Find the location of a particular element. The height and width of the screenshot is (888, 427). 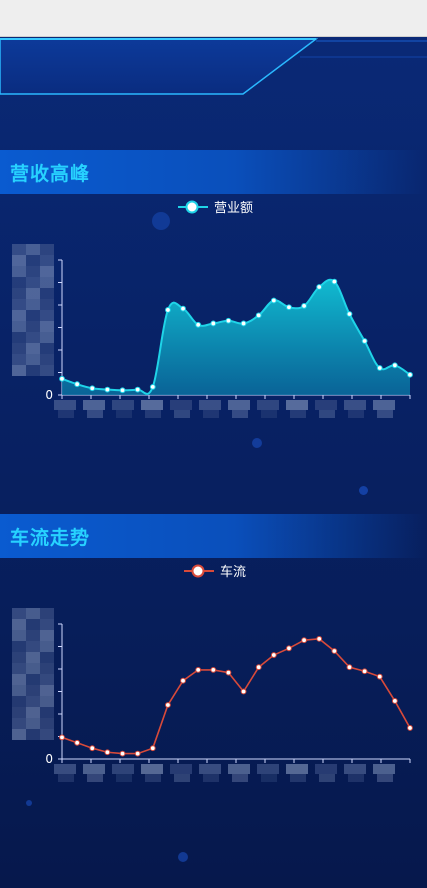

y-tick-label-zero: 0 is located at coordinates (49, 395).